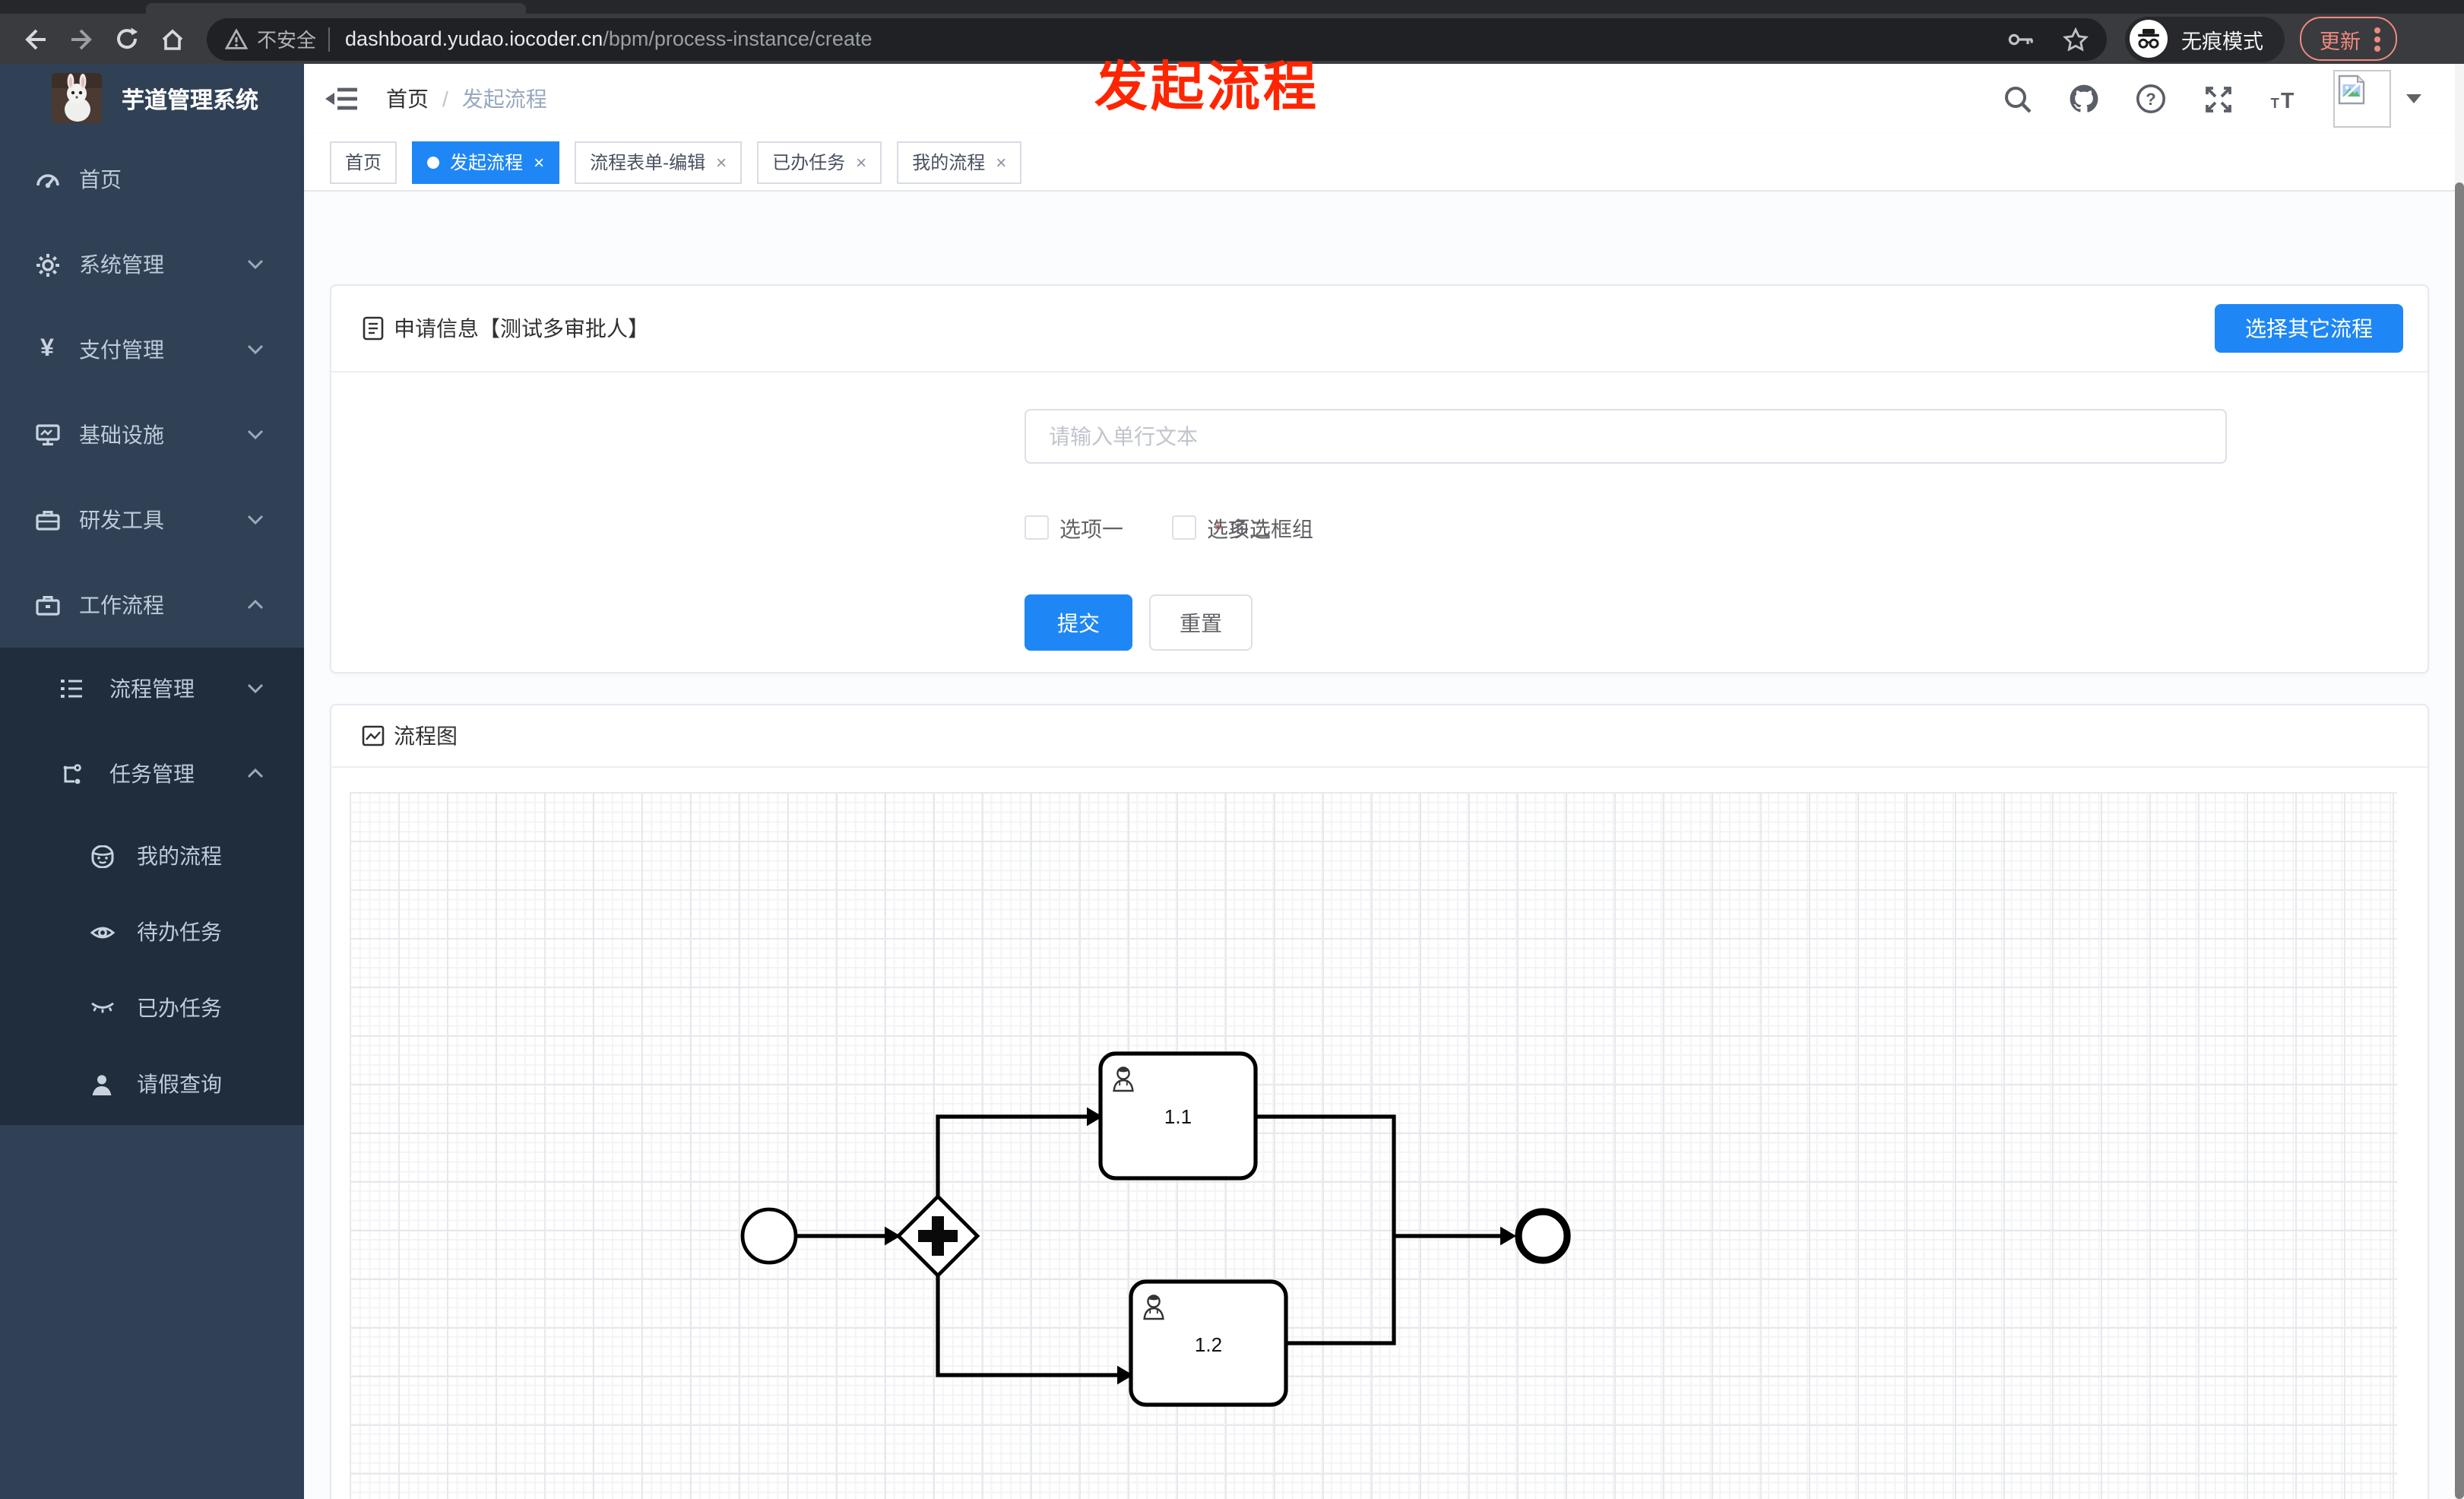 This screenshot has height=1499, width=2464. I want to click on reload-button, so click(126, 39).